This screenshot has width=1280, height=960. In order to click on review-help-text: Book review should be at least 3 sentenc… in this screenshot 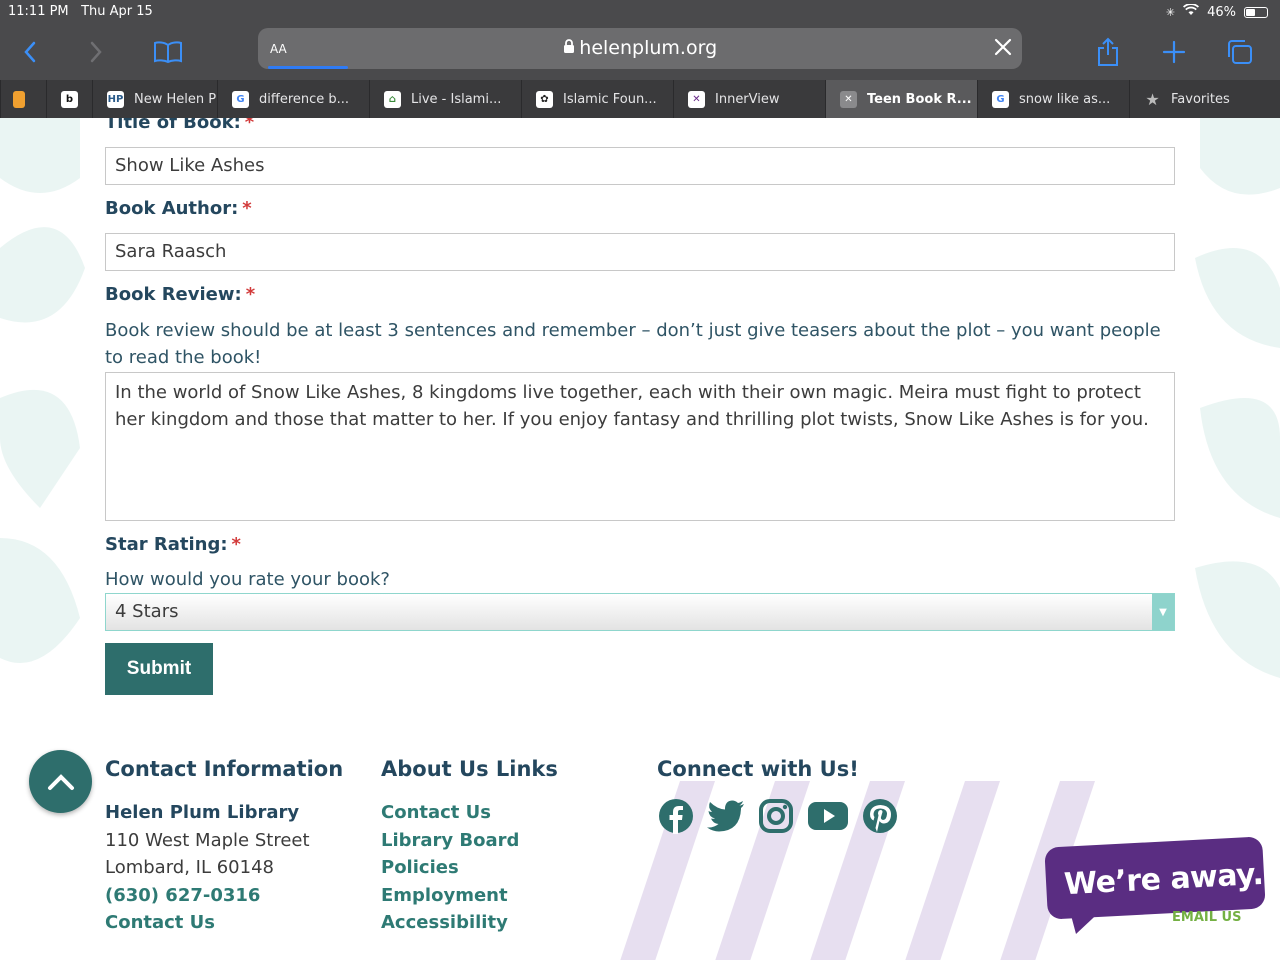, I will do `click(633, 344)`.